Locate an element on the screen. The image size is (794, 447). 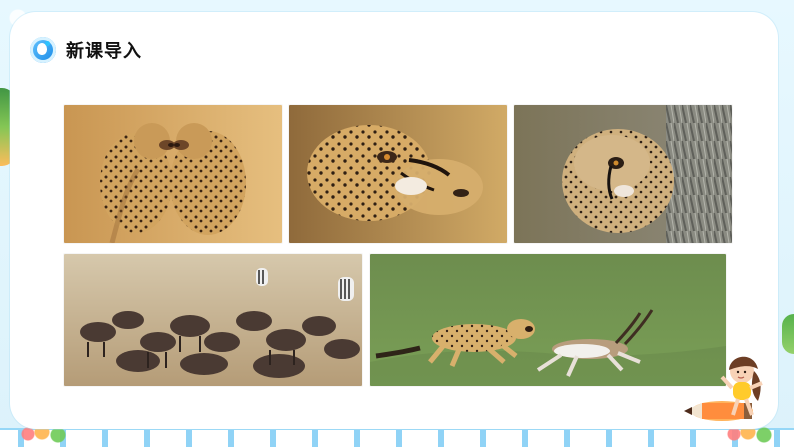
wildebeest-migration-photo is located at coordinates (213, 320).